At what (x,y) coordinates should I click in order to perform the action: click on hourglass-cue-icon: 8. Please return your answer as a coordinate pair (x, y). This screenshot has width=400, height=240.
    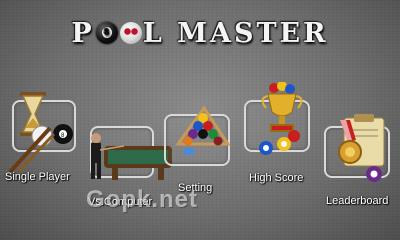
    Looking at the image, I should click on (40, 133).